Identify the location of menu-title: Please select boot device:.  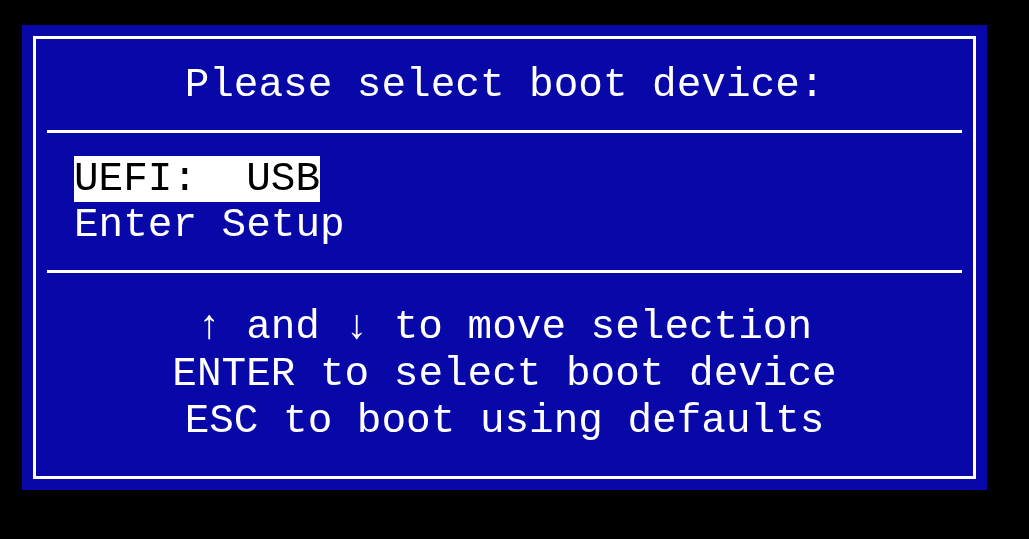
(504, 84).